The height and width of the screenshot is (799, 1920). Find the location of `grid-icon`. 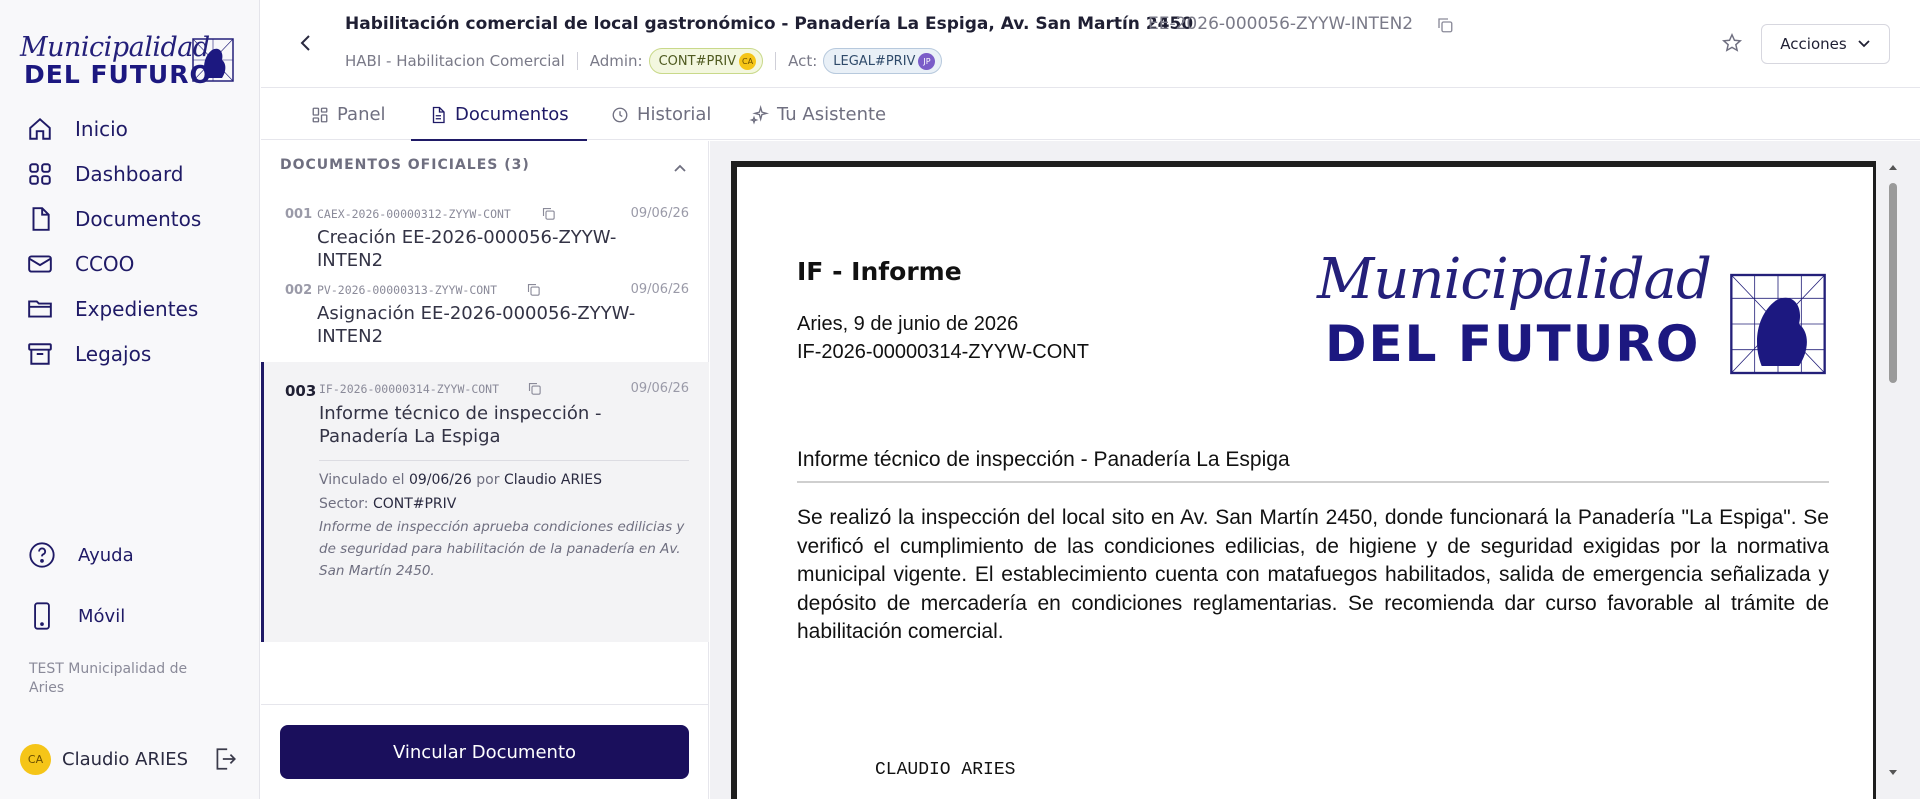

grid-icon is located at coordinates (320, 114).